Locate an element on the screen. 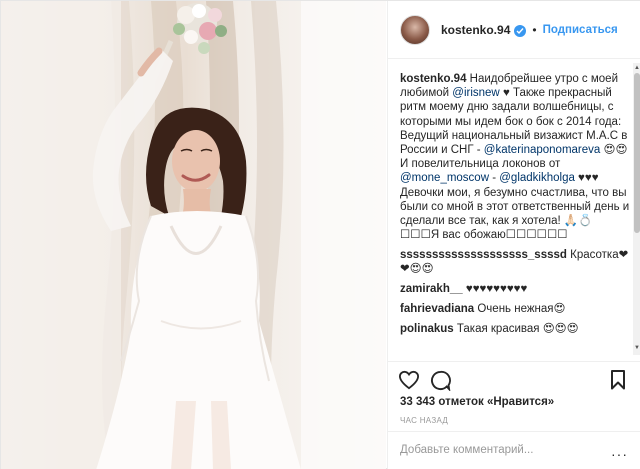  scroll-up-arrow-icon: ▲ is located at coordinates (637, 68).